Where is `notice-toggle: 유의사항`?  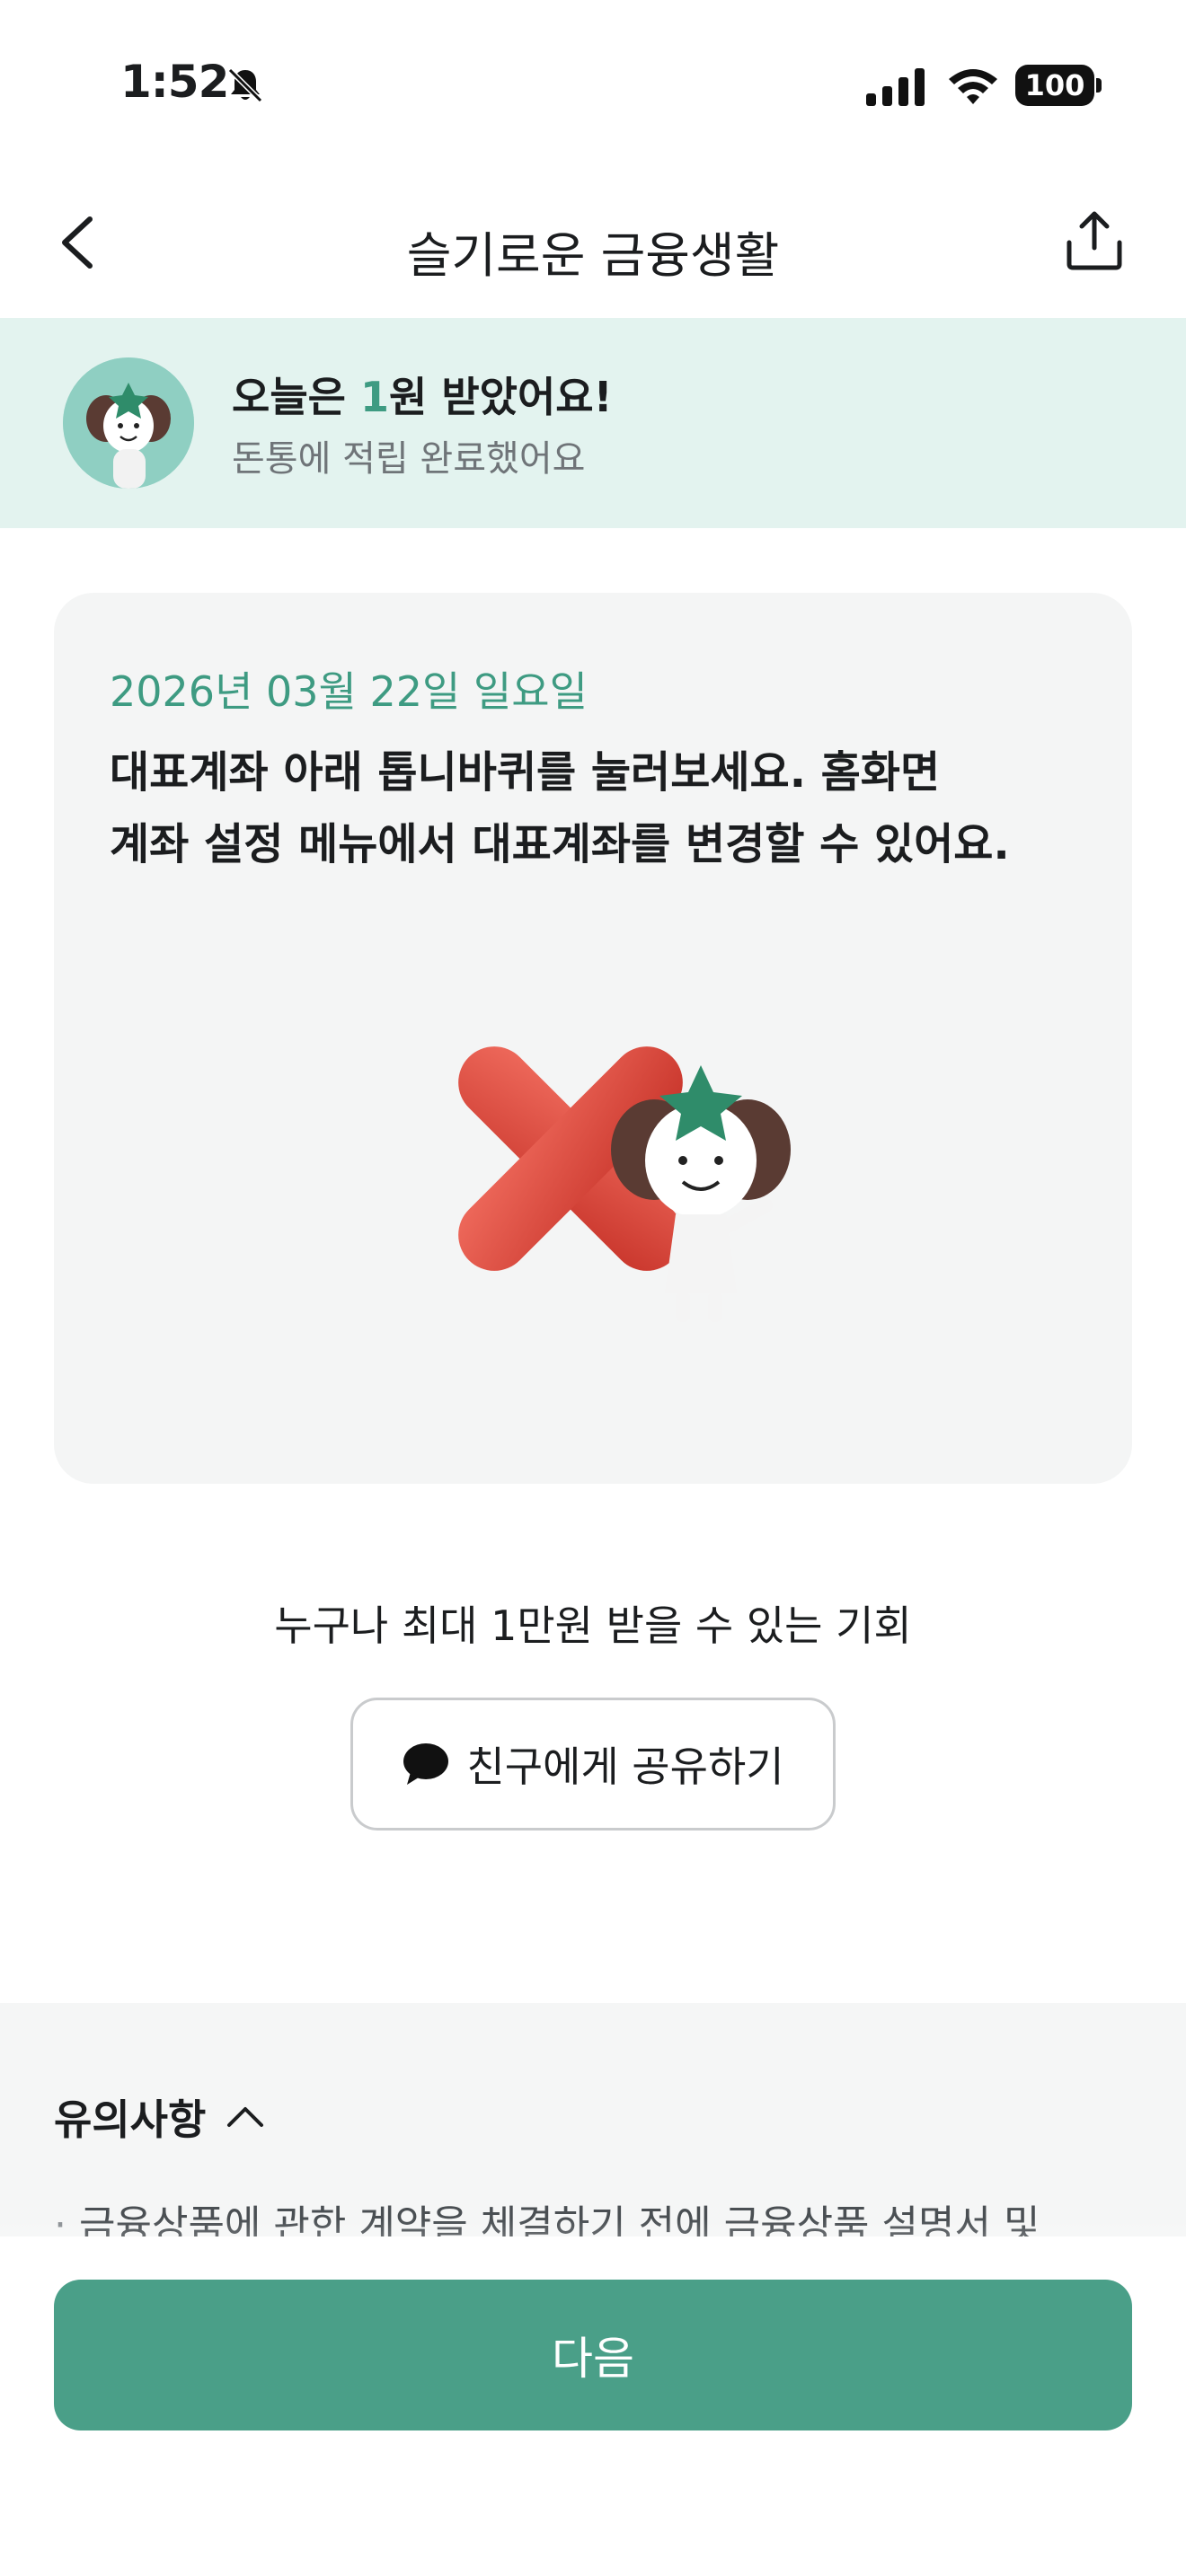 notice-toggle: 유의사항 is located at coordinates (159, 2117).